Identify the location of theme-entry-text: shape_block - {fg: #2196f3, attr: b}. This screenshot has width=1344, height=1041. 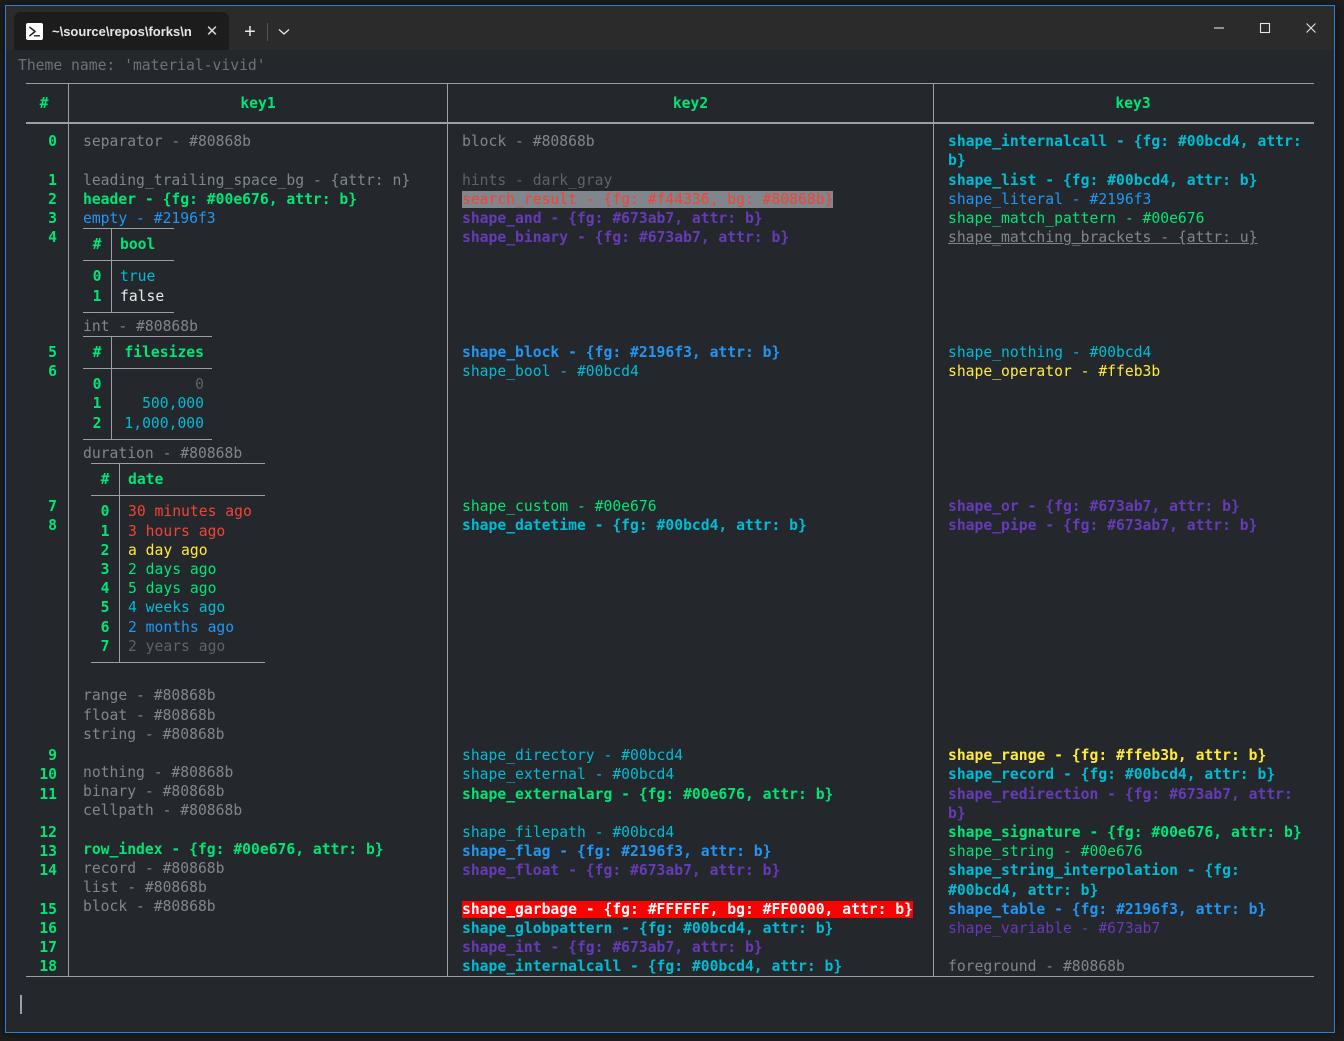
(621, 353).